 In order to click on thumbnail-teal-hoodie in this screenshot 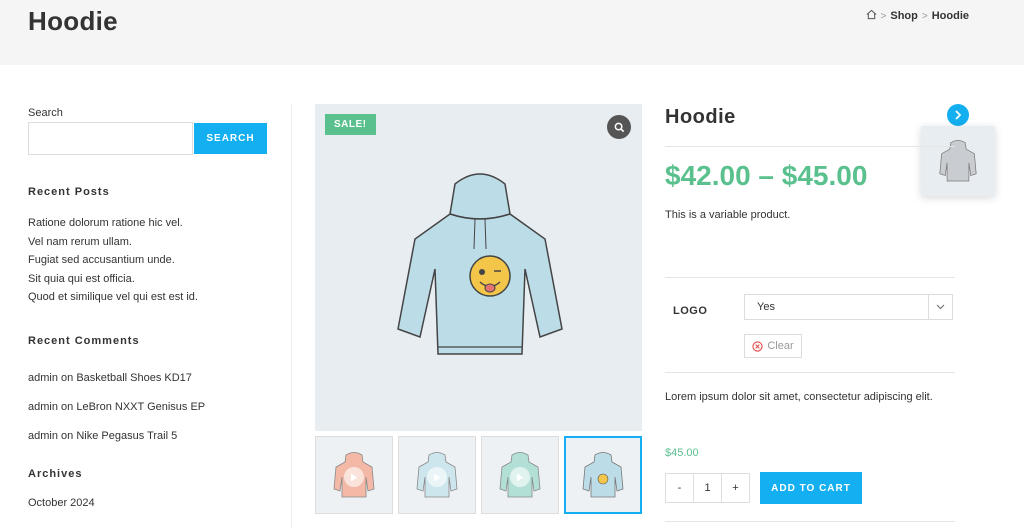, I will do `click(520, 475)`.